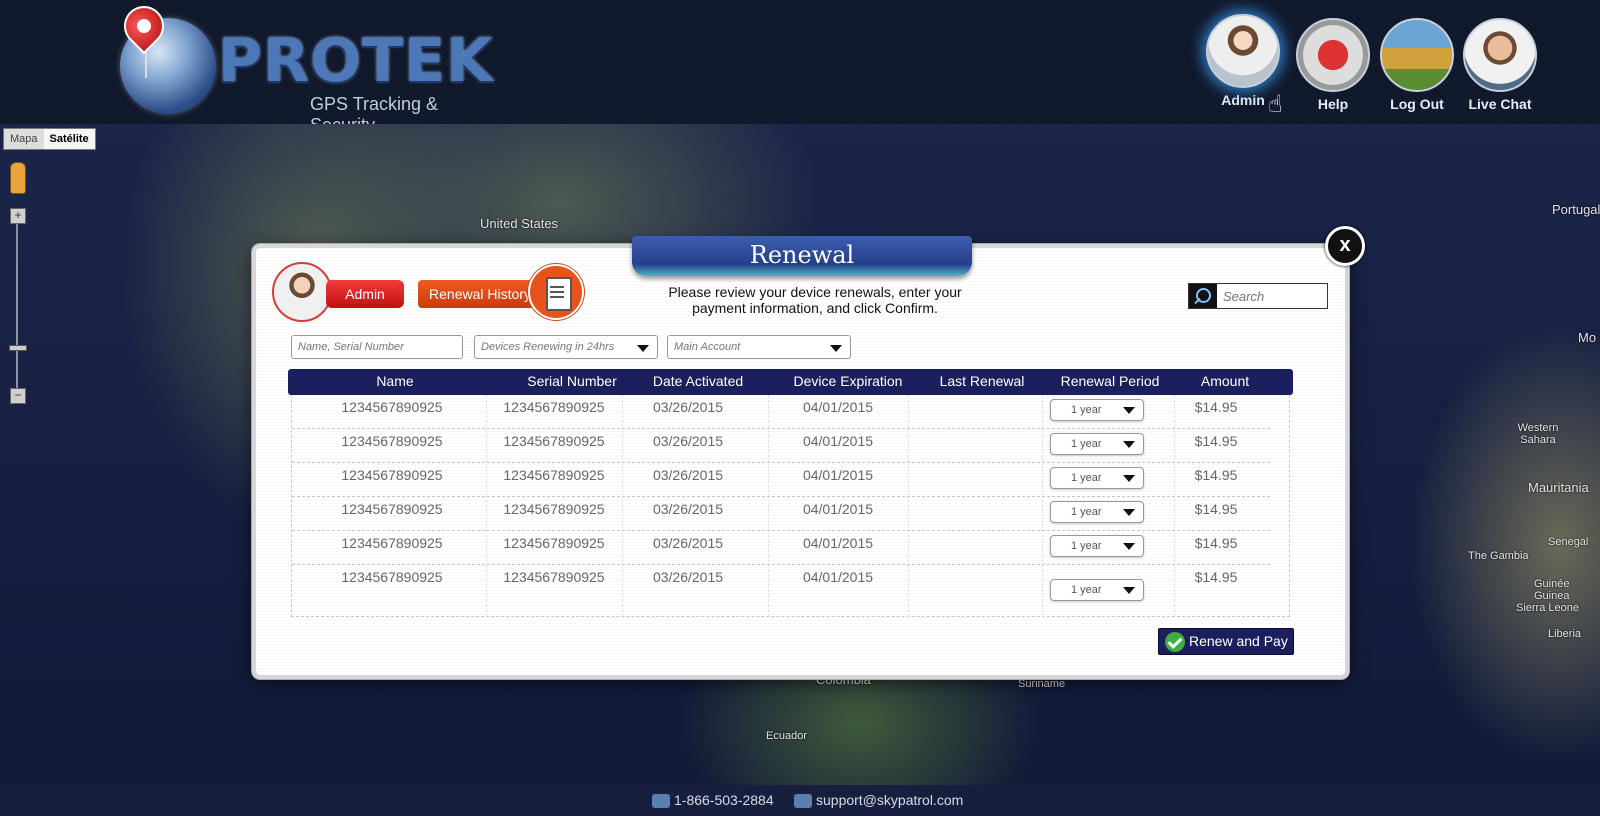 This screenshot has width=1600, height=816. Describe the element at coordinates (1238, 641) in the screenshot. I see `renew-and-pay-label: Renew and Pay` at that location.